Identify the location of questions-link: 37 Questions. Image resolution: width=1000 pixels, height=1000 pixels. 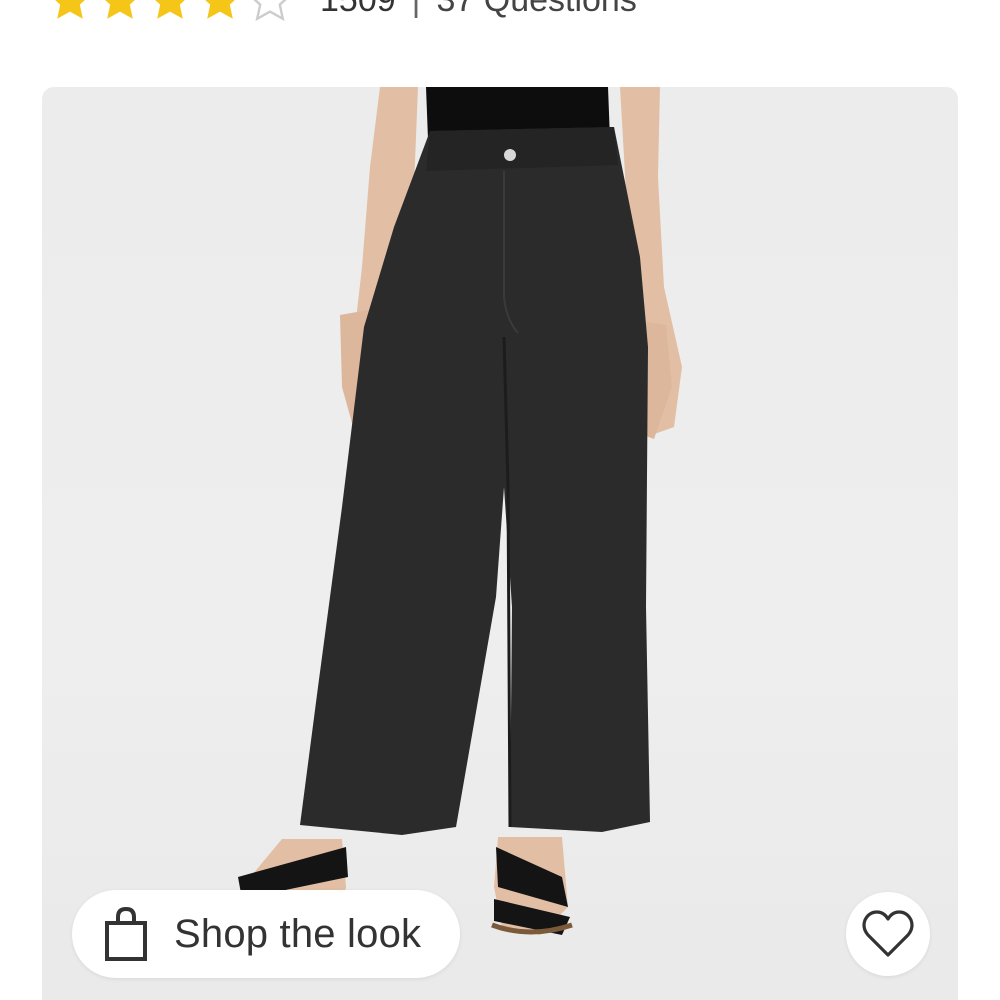
(536, 11).